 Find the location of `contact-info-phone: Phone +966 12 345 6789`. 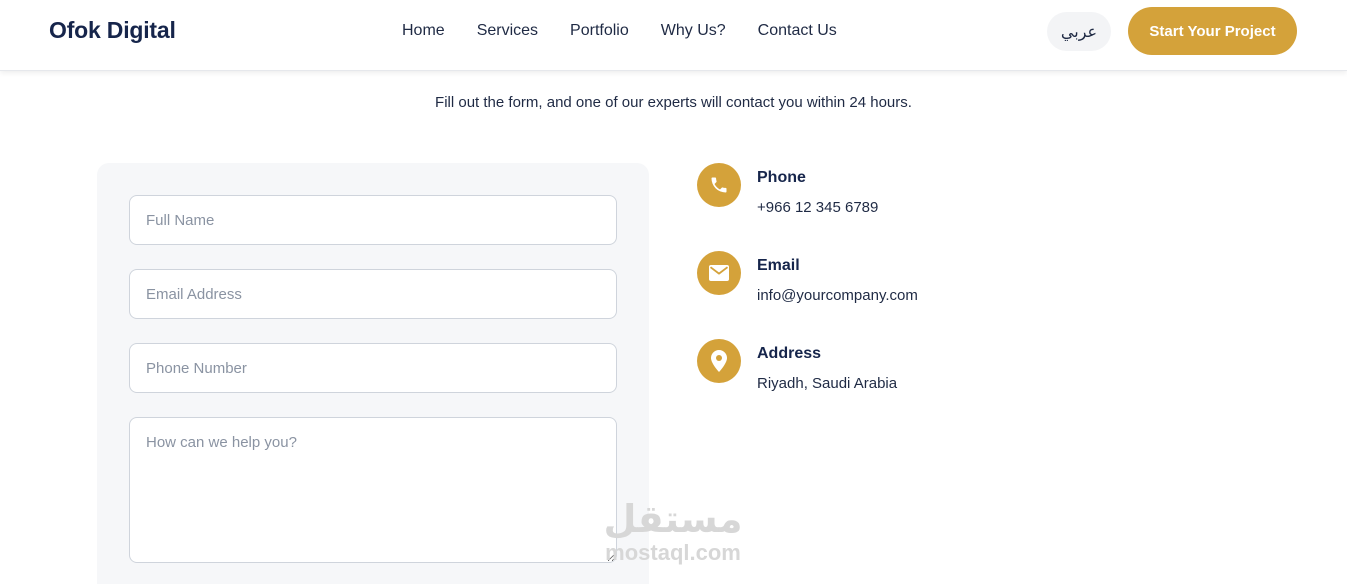

contact-info-phone: Phone +966 12 345 6789 is located at coordinates (897, 193).